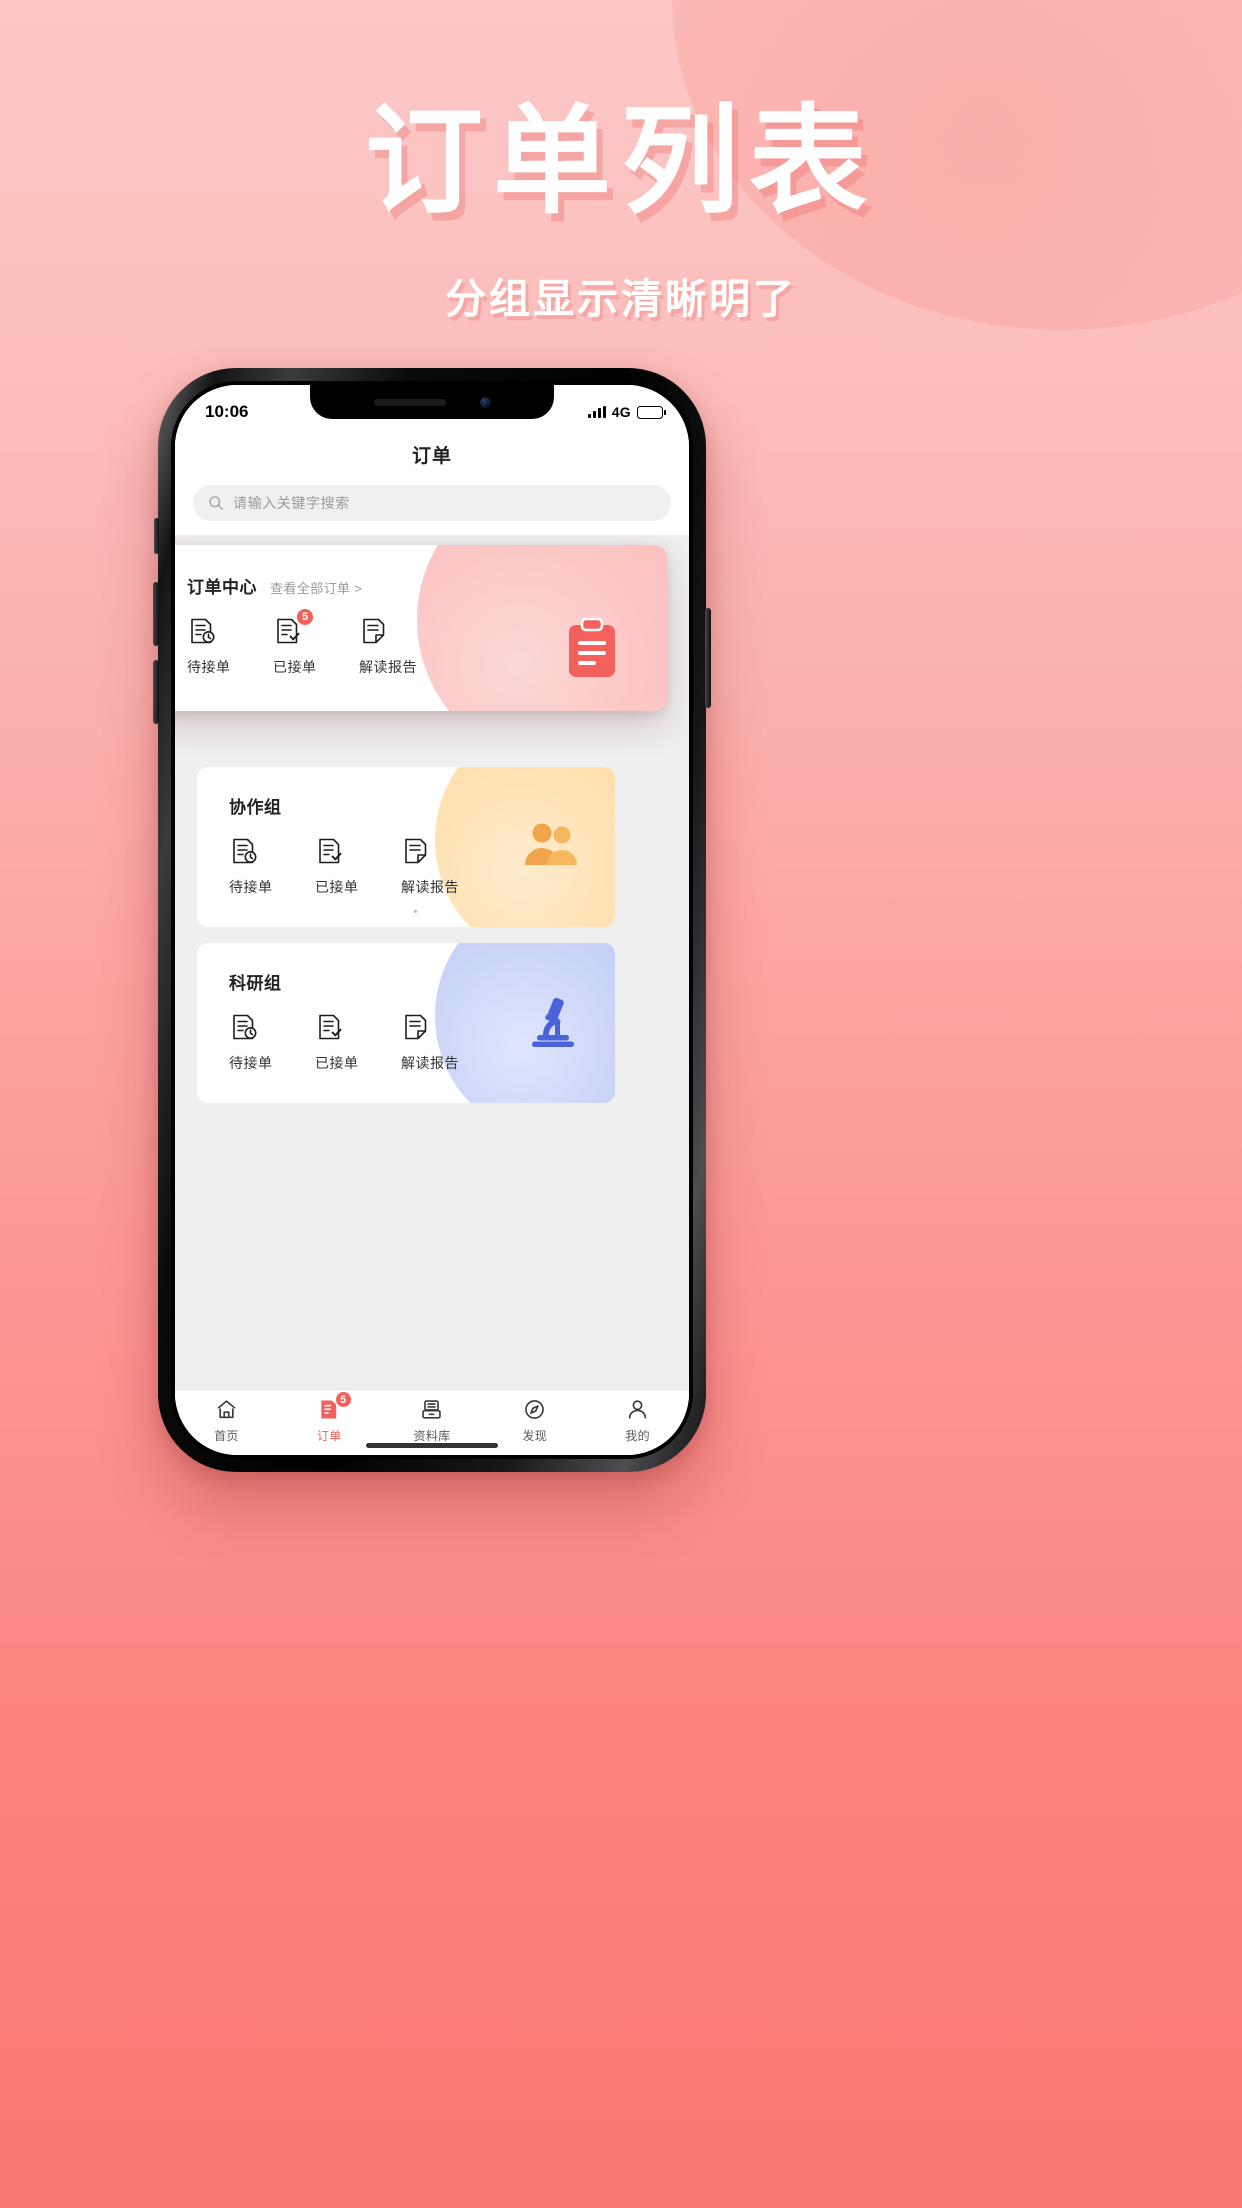 The image size is (1242, 2208). Describe the element at coordinates (222, 587) in the screenshot. I see `order-center-title: 订单中心` at that location.